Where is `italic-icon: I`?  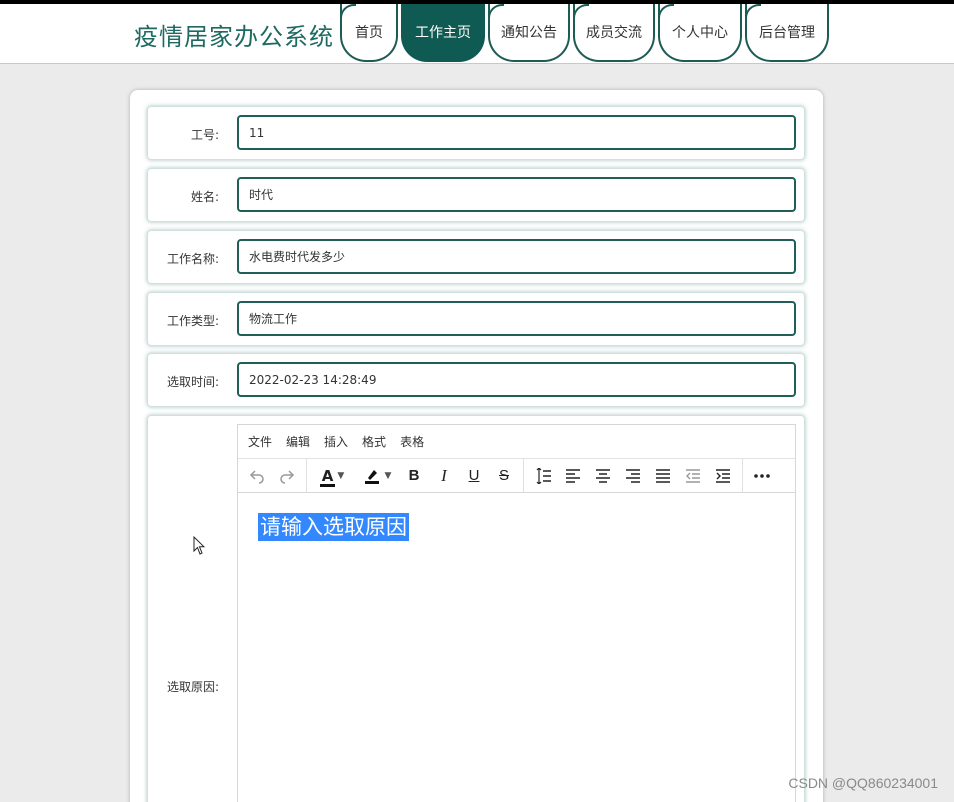 italic-icon: I is located at coordinates (444, 476).